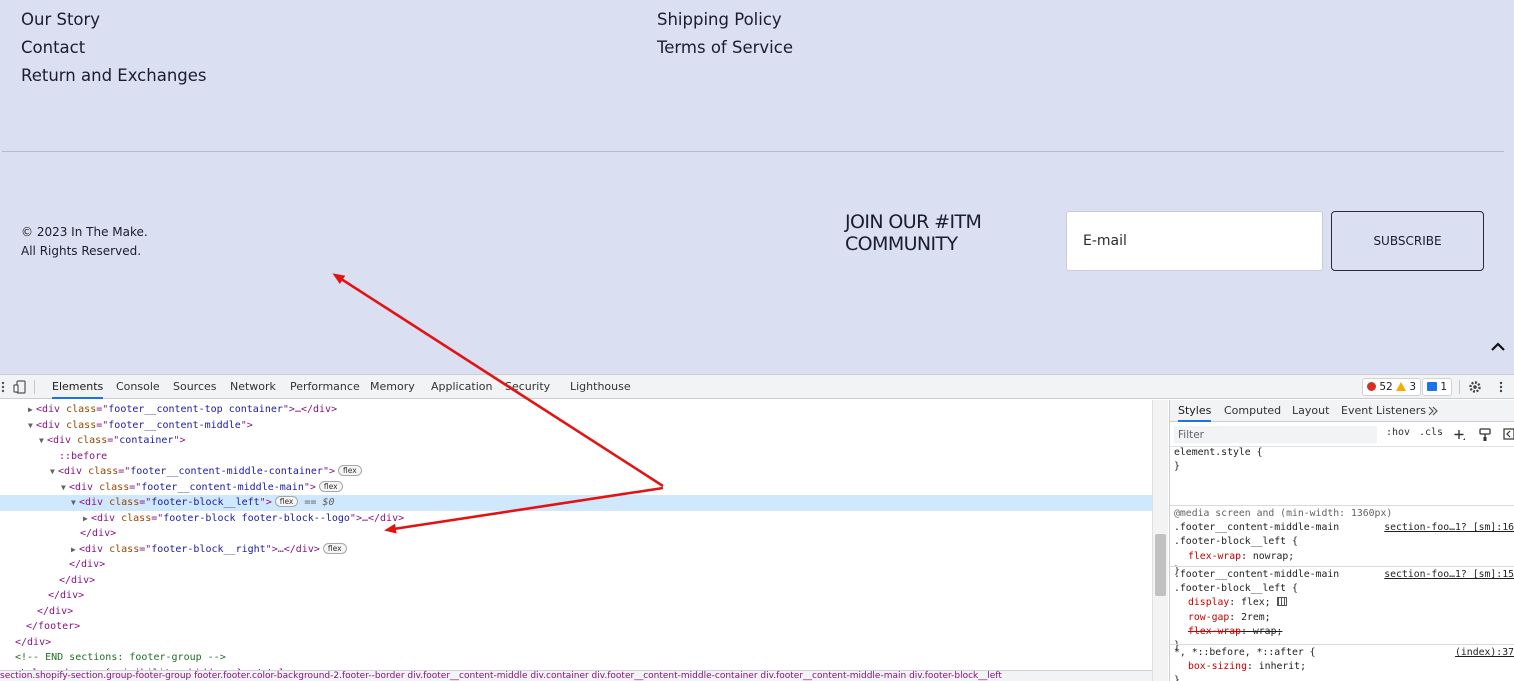 This screenshot has height=681, width=1514. What do you see at coordinates (1460, 435) in the screenshot?
I see `new-style-rule-plus-icon` at bounding box center [1460, 435].